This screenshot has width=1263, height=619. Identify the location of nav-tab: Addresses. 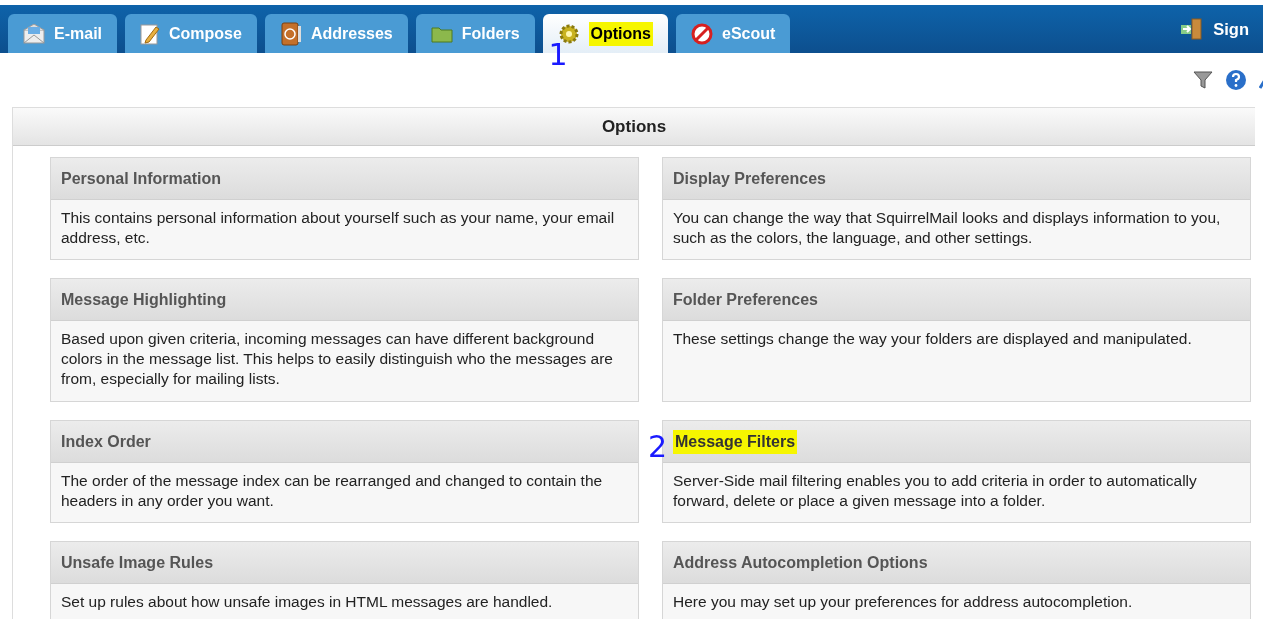
(336, 33).